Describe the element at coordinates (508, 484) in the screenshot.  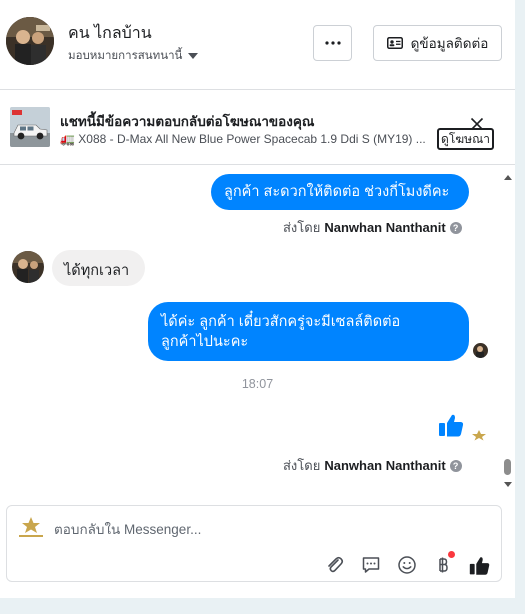
I see `chevron-down-icon` at that location.